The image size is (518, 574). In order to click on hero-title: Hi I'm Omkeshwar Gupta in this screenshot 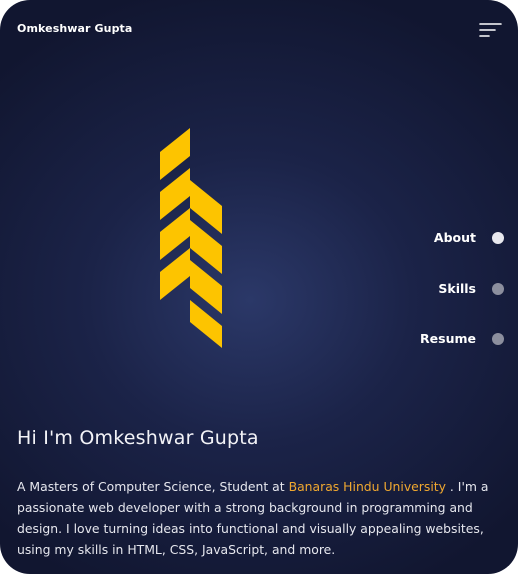, I will do `click(138, 438)`.